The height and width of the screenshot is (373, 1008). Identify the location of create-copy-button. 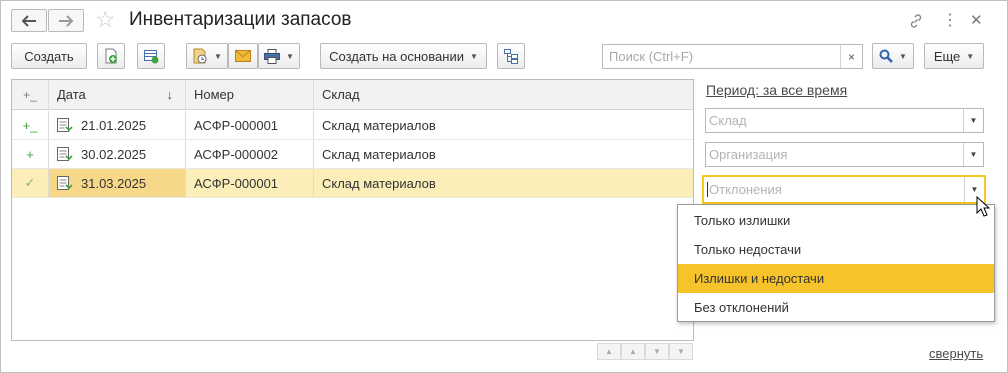
(111, 56).